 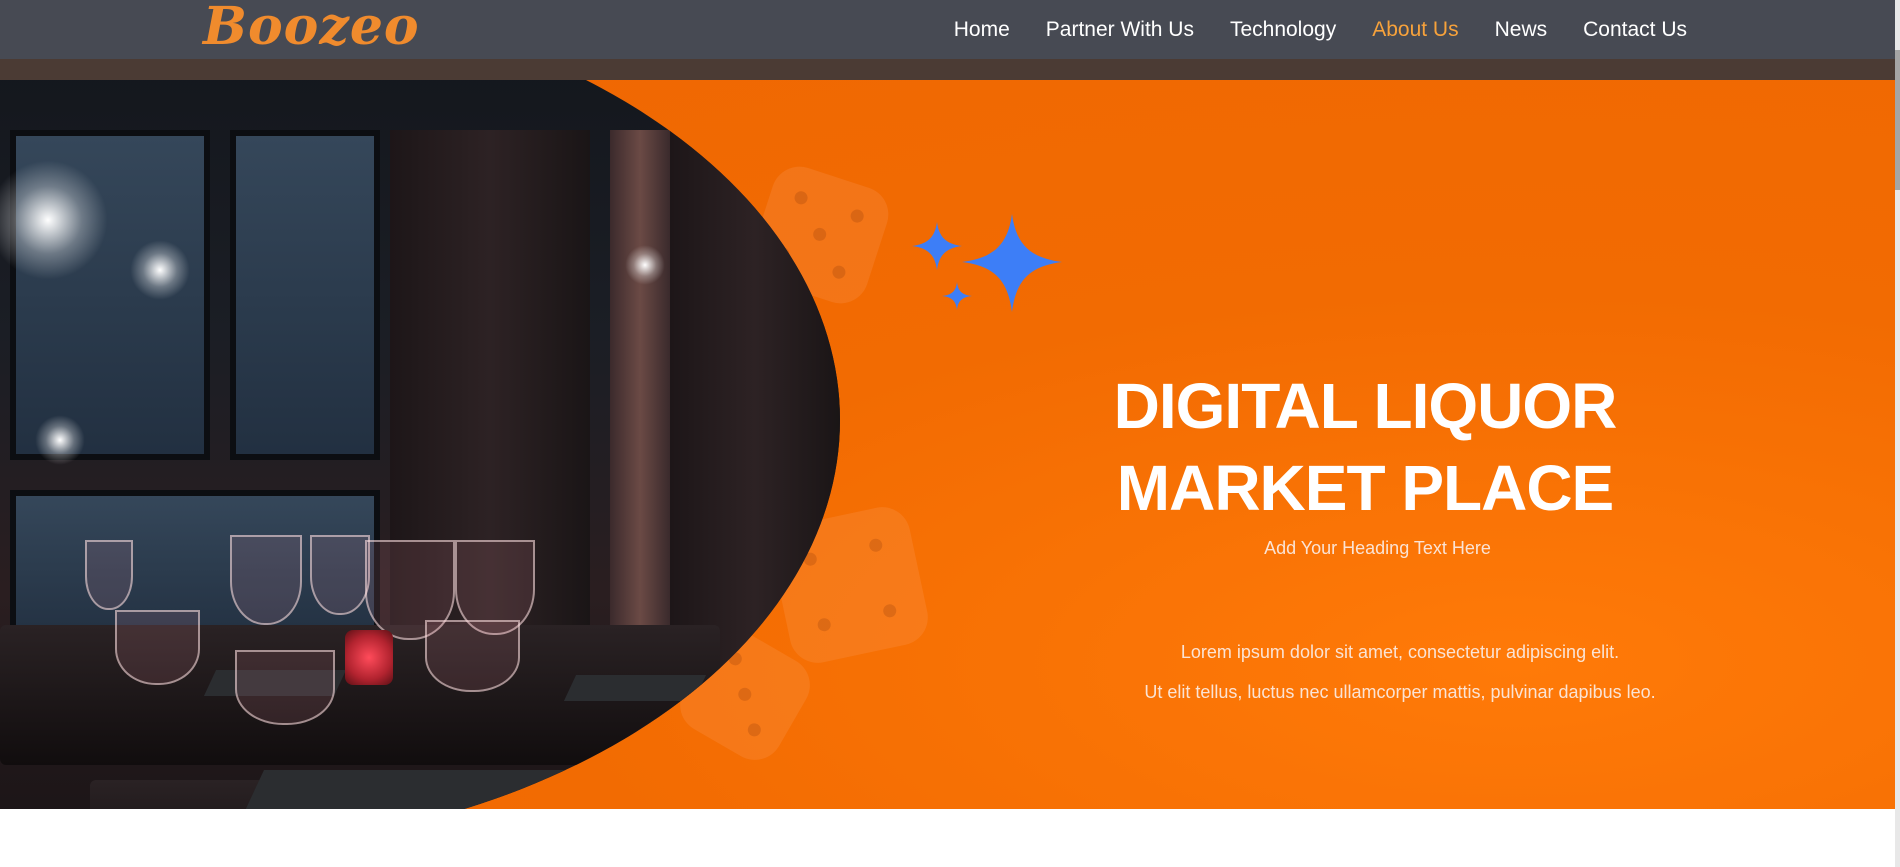 I want to click on nav-item-about-us: About Us, so click(x=1415, y=30).